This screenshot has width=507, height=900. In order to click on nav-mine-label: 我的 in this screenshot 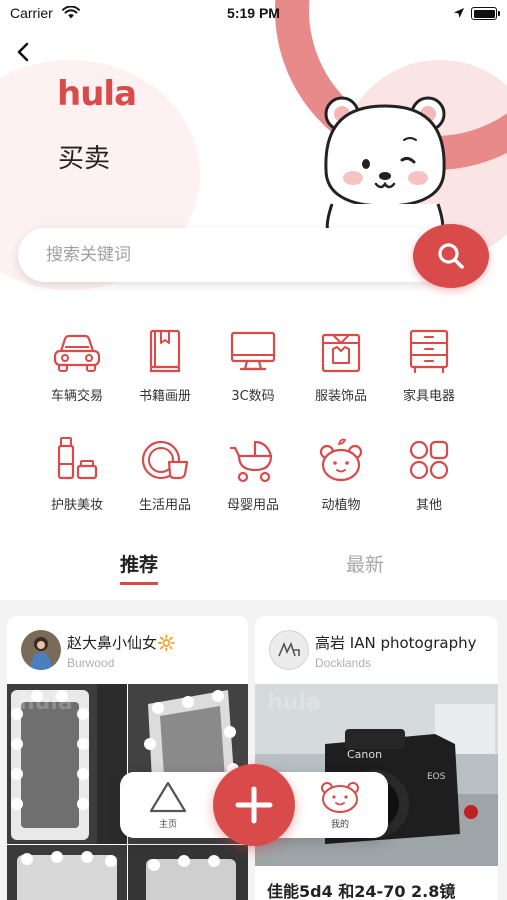, I will do `click(339, 825)`.